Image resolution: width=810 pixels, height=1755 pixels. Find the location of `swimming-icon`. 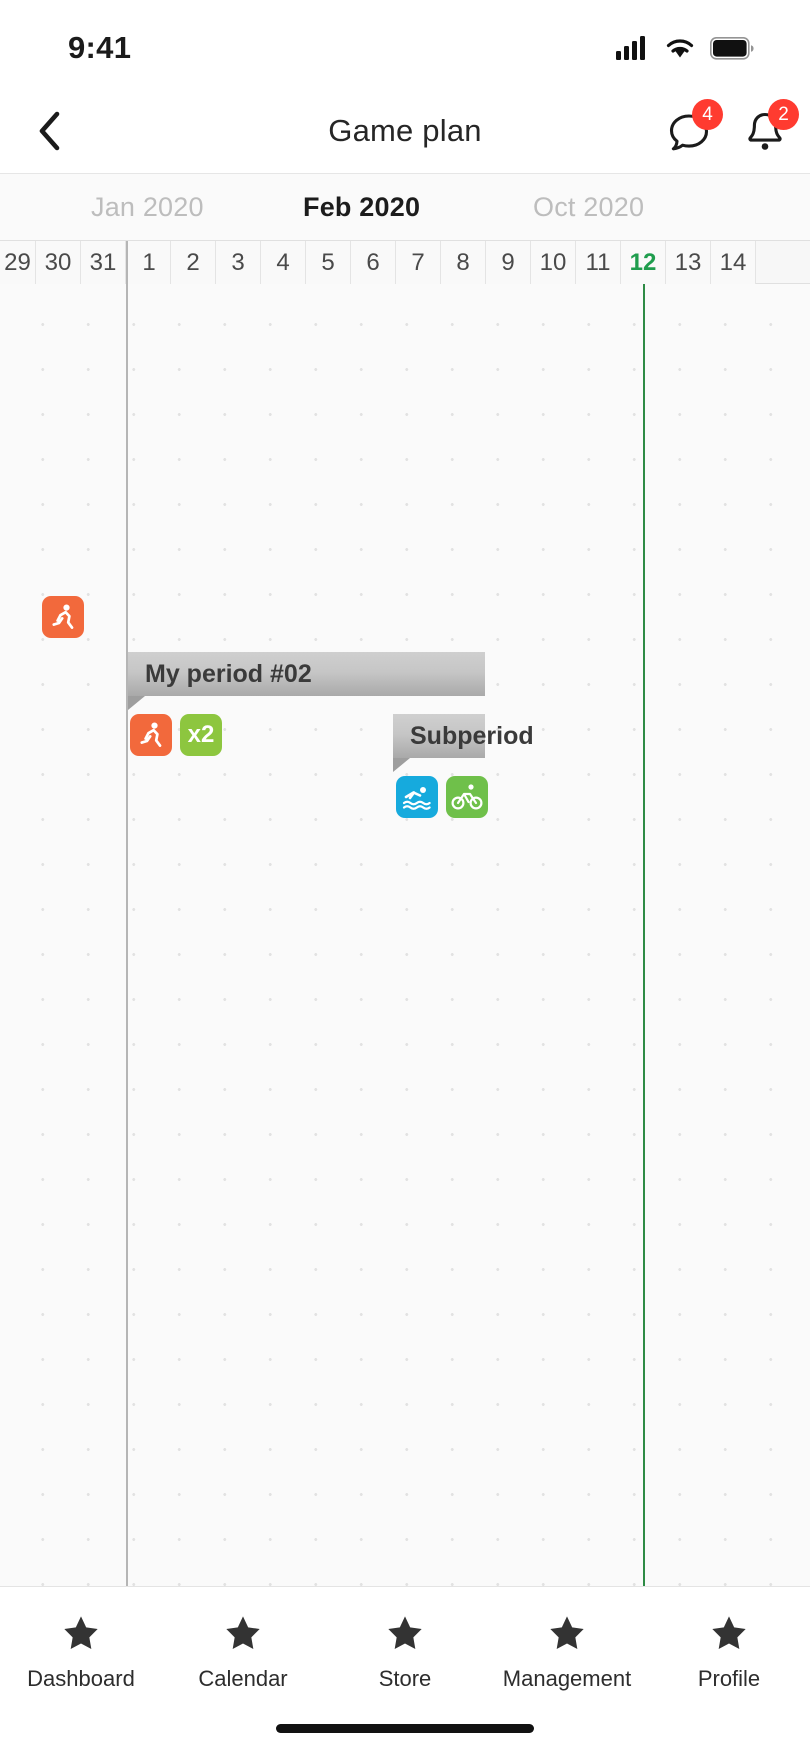

swimming-icon is located at coordinates (417, 797).